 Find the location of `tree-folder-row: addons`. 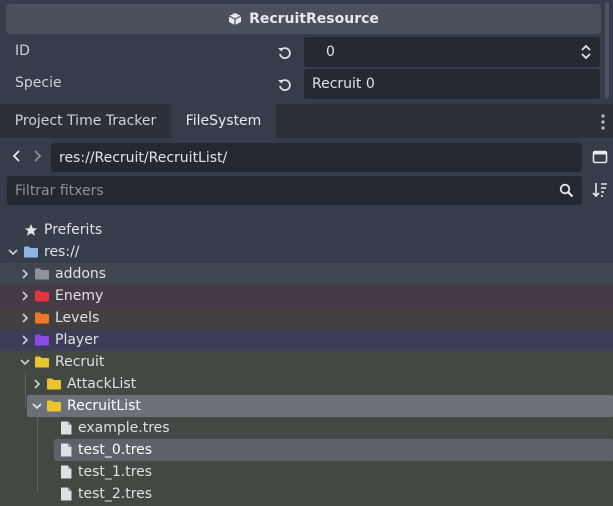

tree-folder-row: addons is located at coordinates (306, 274).